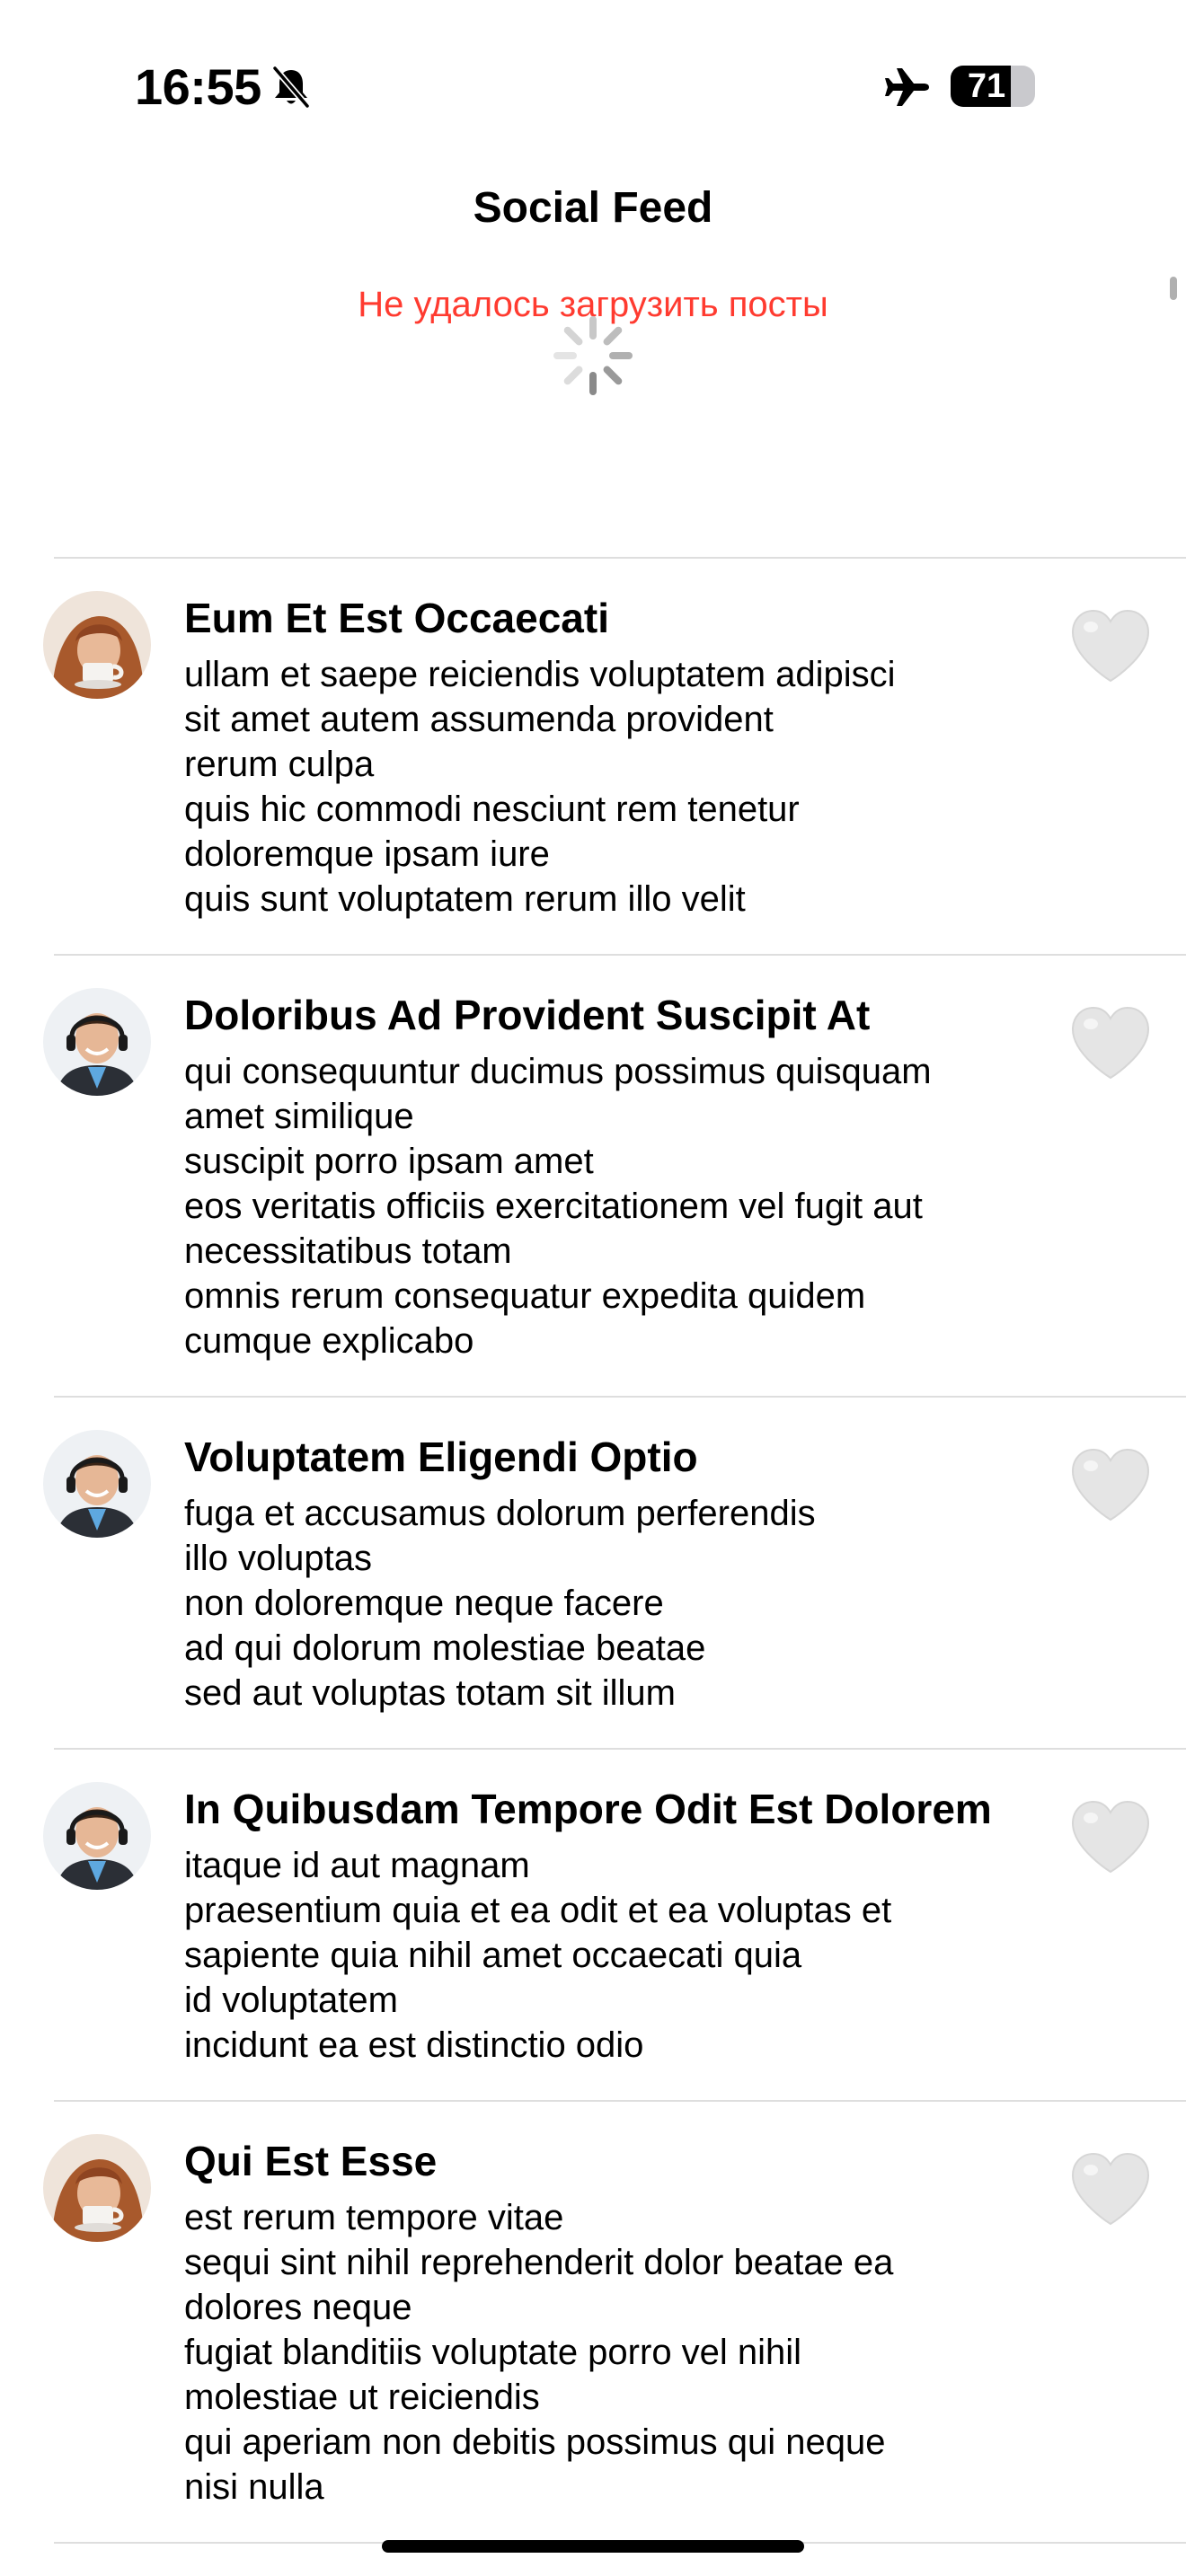 The height and width of the screenshot is (2576, 1186). I want to click on post-title: In Quibusdam Tempore Odit Est Dolorem, so click(588, 1809).